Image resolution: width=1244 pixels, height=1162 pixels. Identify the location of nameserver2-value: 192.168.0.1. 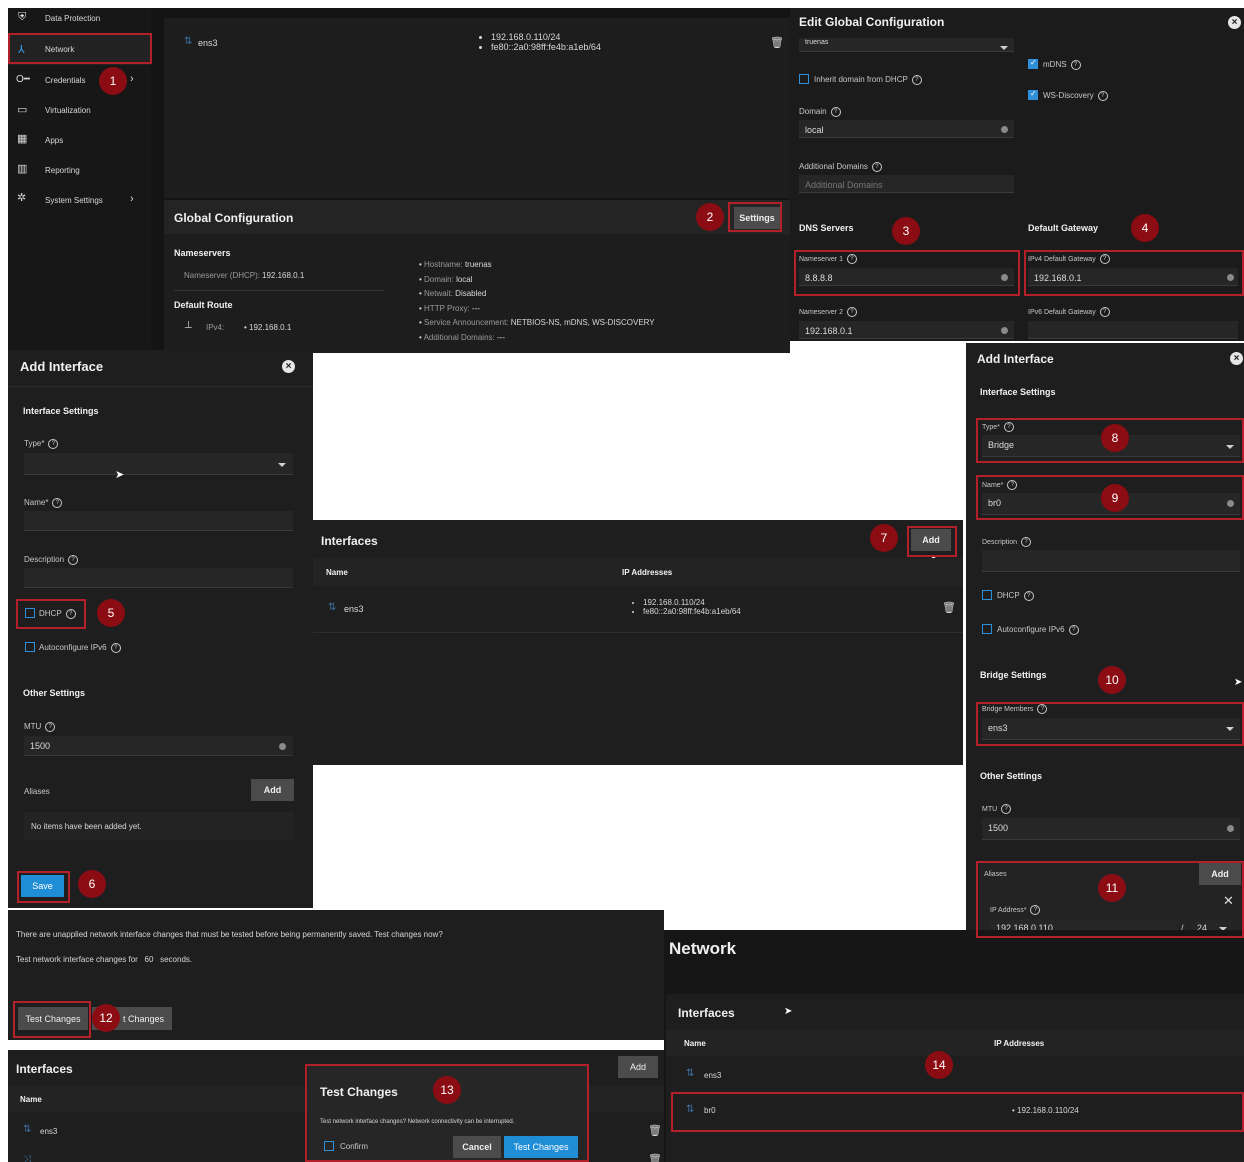
(829, 331).